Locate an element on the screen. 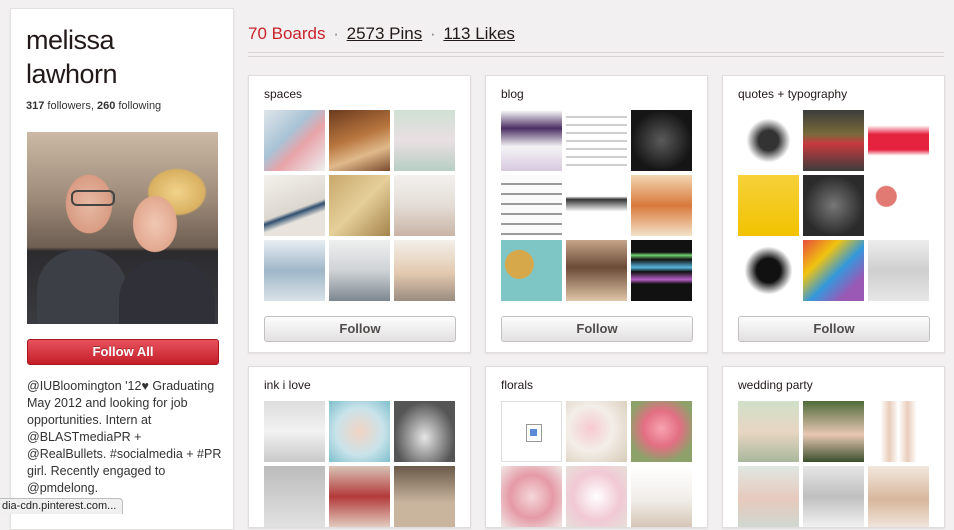  board-card-blog: blog Follow is located at coordinates (596, 214).